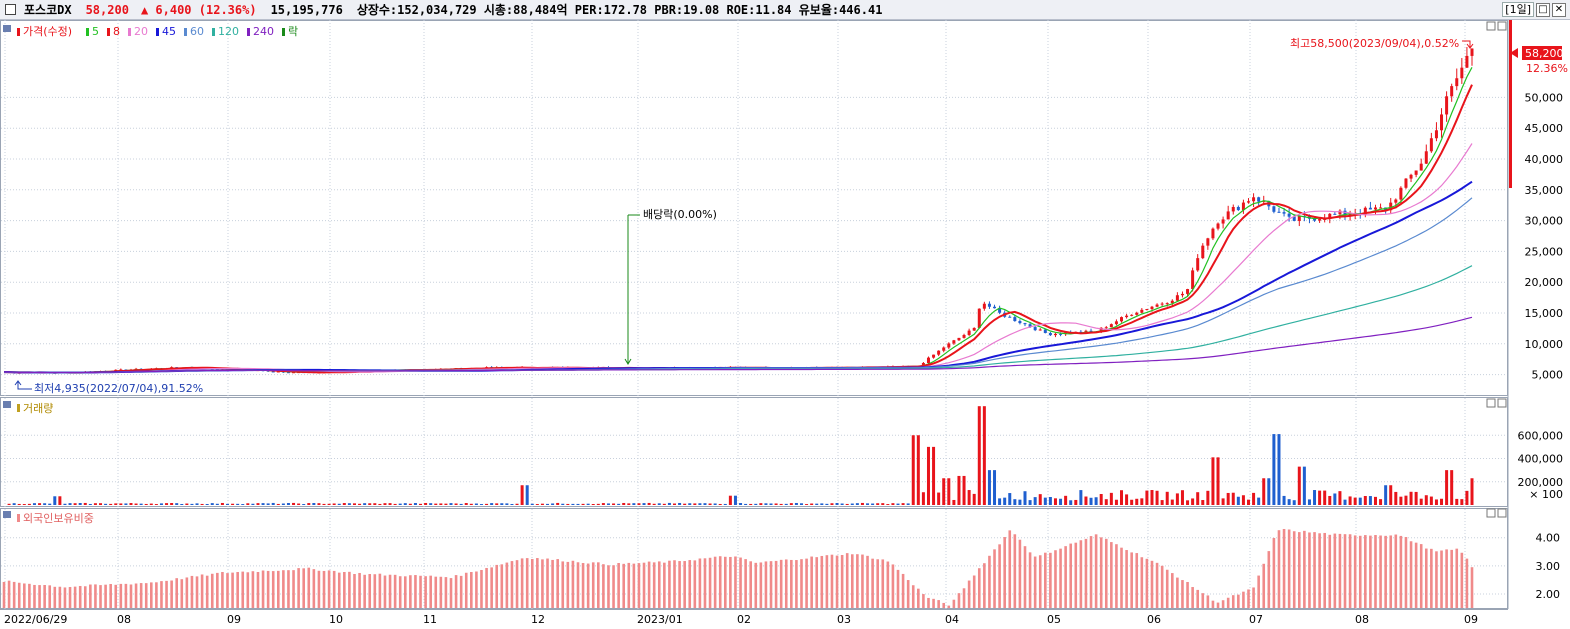  I want to click on volume-panel-buttons, so click(1496, 403).